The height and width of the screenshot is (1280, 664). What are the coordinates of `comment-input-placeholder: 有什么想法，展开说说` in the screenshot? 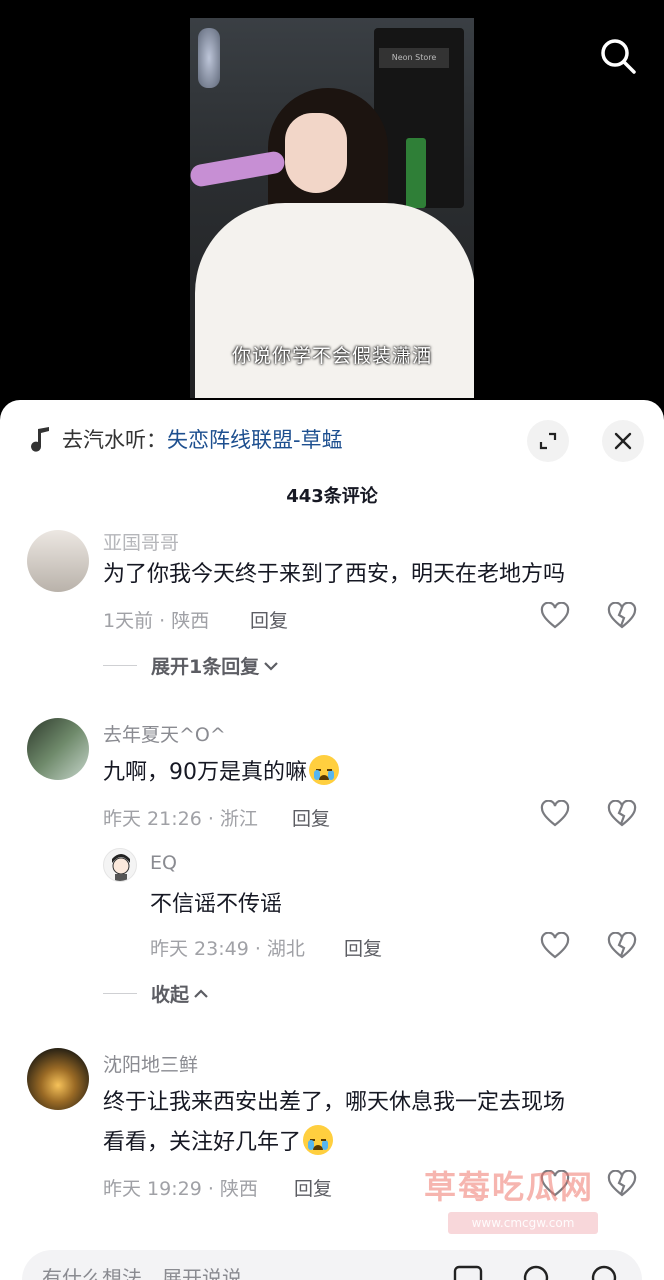 It's located at (142, 1271).